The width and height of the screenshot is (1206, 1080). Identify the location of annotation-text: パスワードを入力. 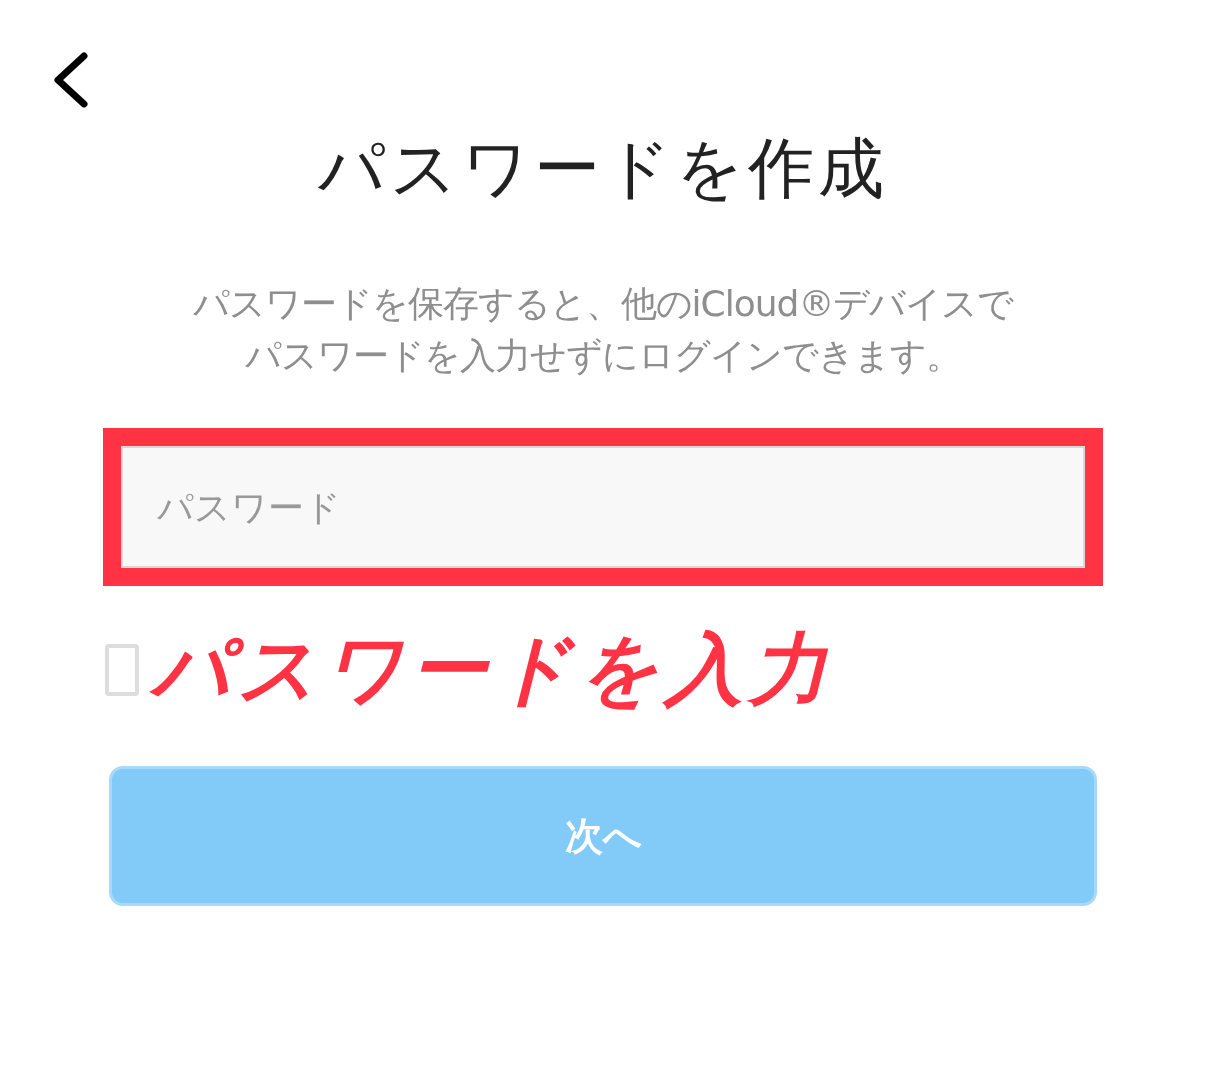
(492, 669).